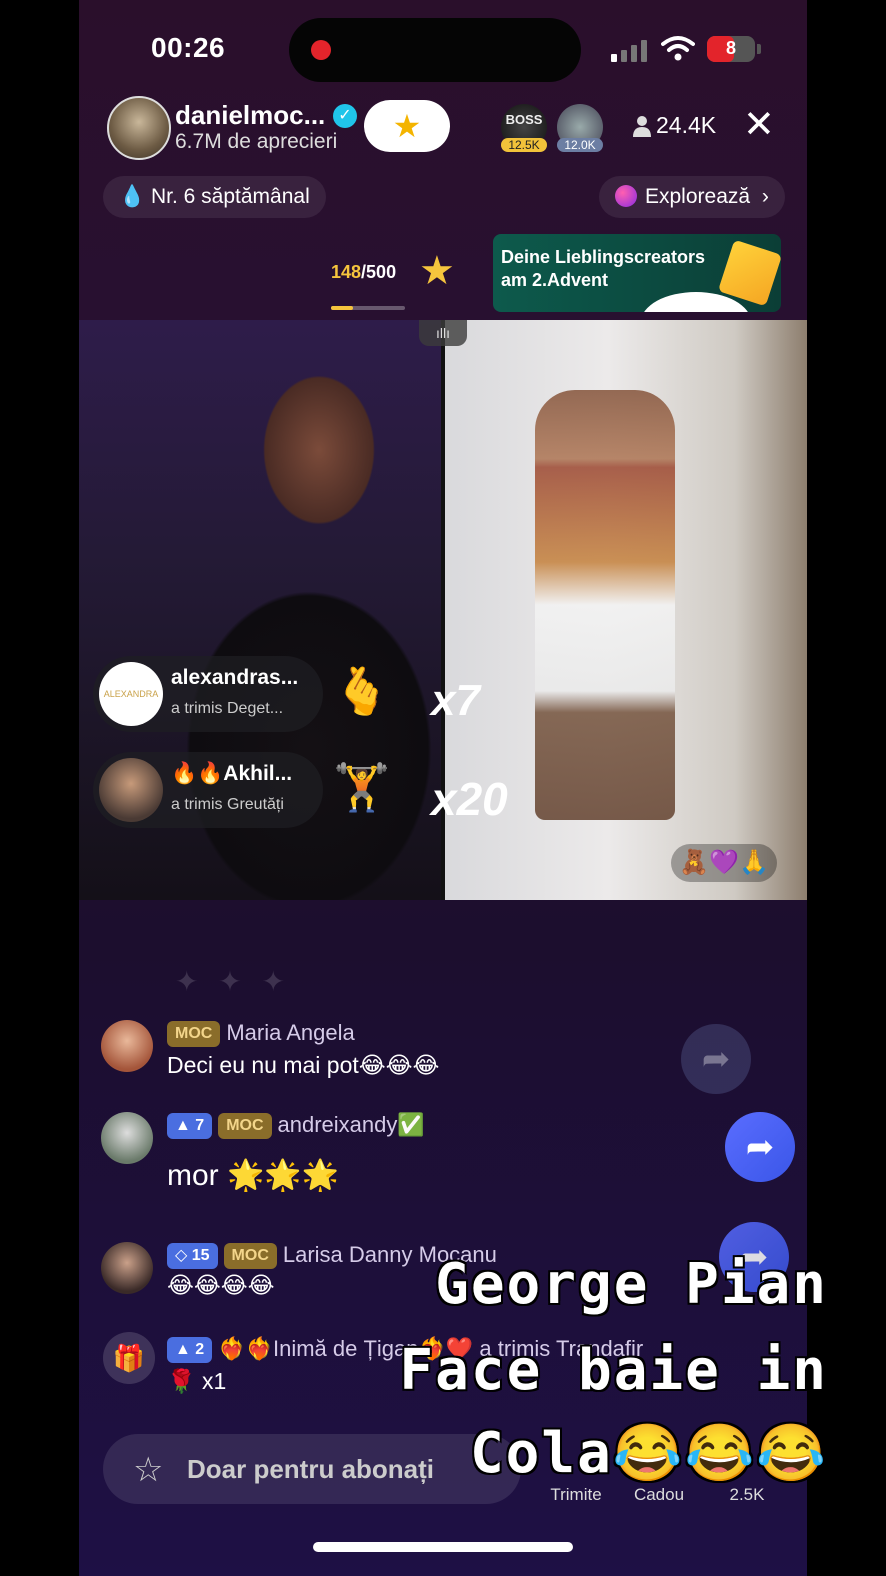 The width and height of the screenshot is (886, 1576). Describe the element at coordinates (603, 268) in the screenshot. I see `promo-banner-text: Deine Lieblingscreators am 2.Advent` at that location.